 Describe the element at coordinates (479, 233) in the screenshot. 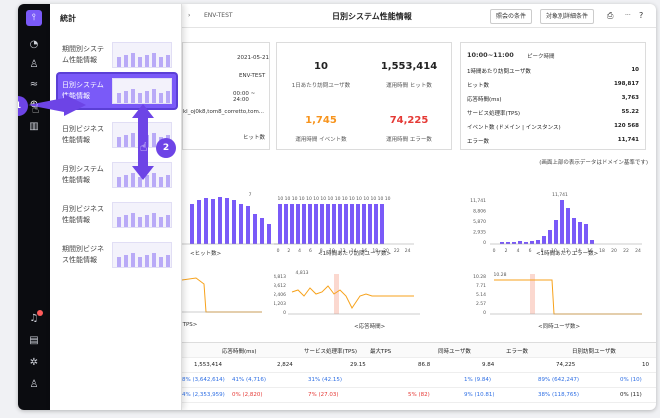

I see `y-tick-label: 2,935` at that location.